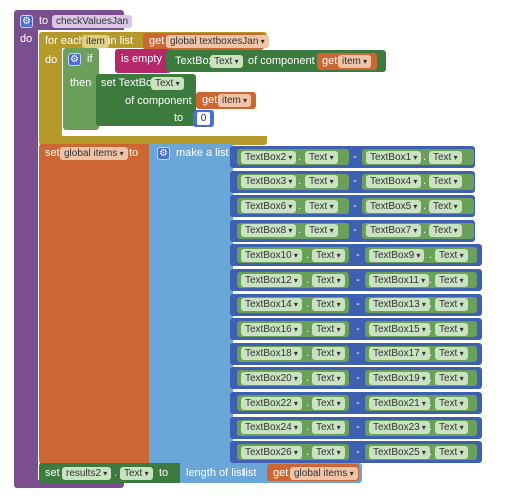 Image resolution: width=515 pixels, height=500 pixels. I want to click on length-list-label: list, so click(250, 473).